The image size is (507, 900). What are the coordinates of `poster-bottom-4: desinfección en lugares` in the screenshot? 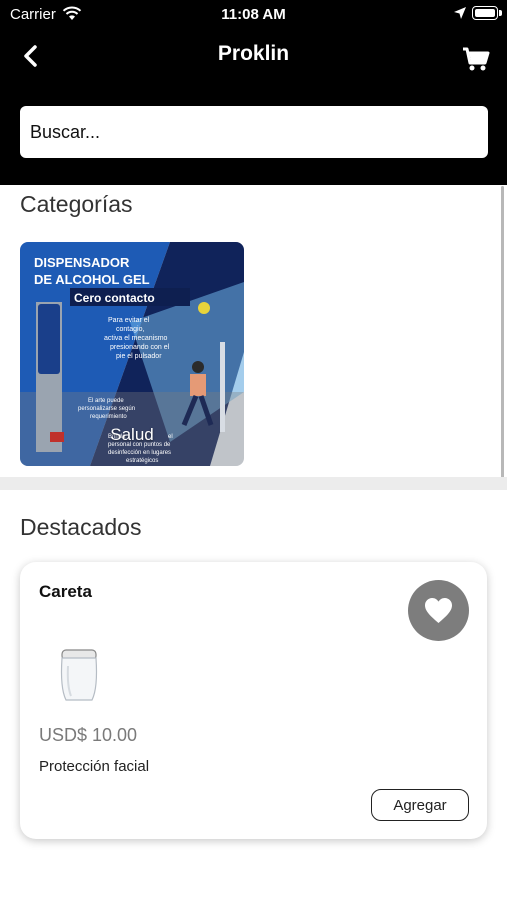 It's located at (139, 453).